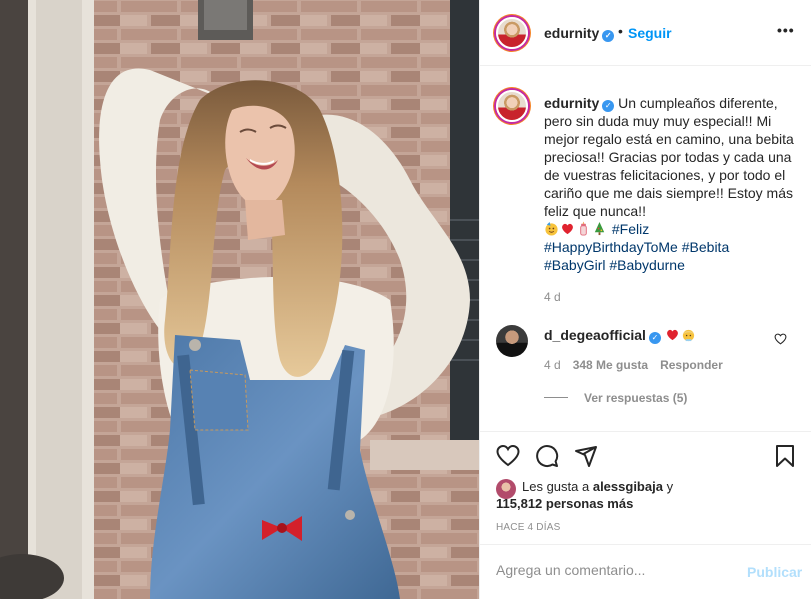  What do you see at coordinates (564, 504) in the screenshot?
I see `likes-others-count: 115,812 personas más` at bounding box center [564, 504].